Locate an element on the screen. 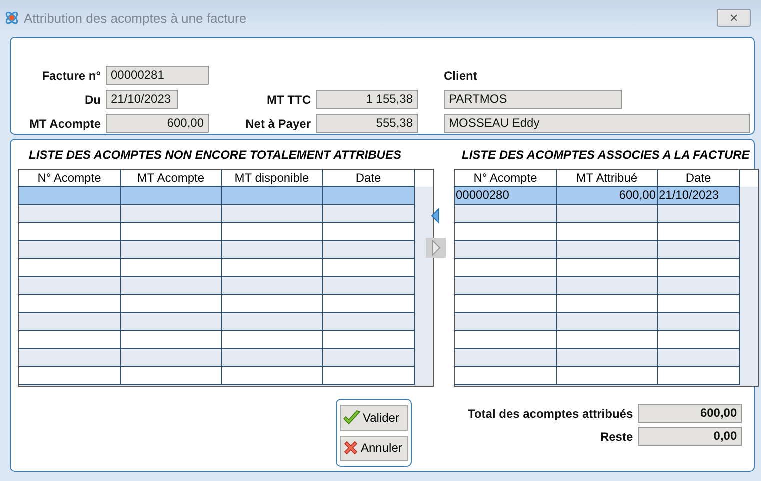 This screenshot has width=761, height=481. table-cell: 600,00 is located at coordinates (607, 196).